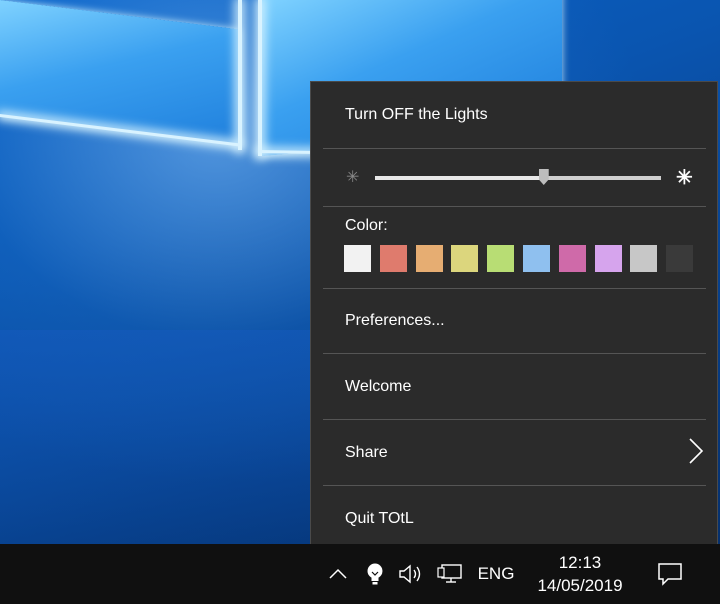 The height and width of the screenshot is (604, 720). Describe the element at coordinates (459, 178) in the screenshot. I see `slider-fill` at that location.